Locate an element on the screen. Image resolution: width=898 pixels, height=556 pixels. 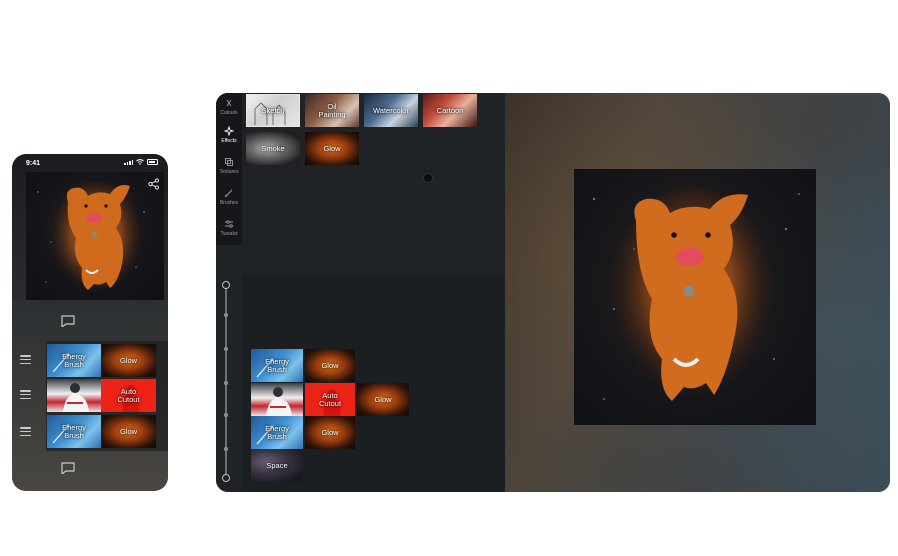
auto-cutout-tile: Auto Cutout is located at coordinates (128, 395).